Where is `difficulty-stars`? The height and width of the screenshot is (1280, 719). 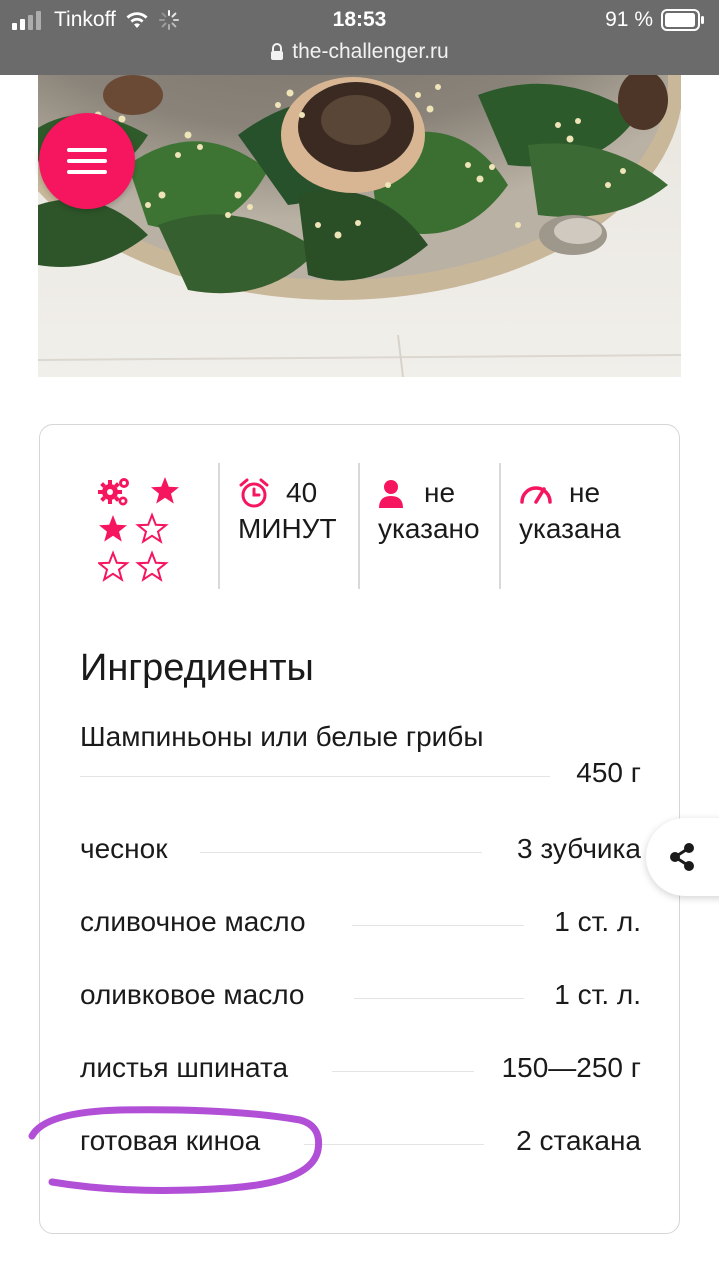 difficulty-stars is located at coordinates (137, 529).